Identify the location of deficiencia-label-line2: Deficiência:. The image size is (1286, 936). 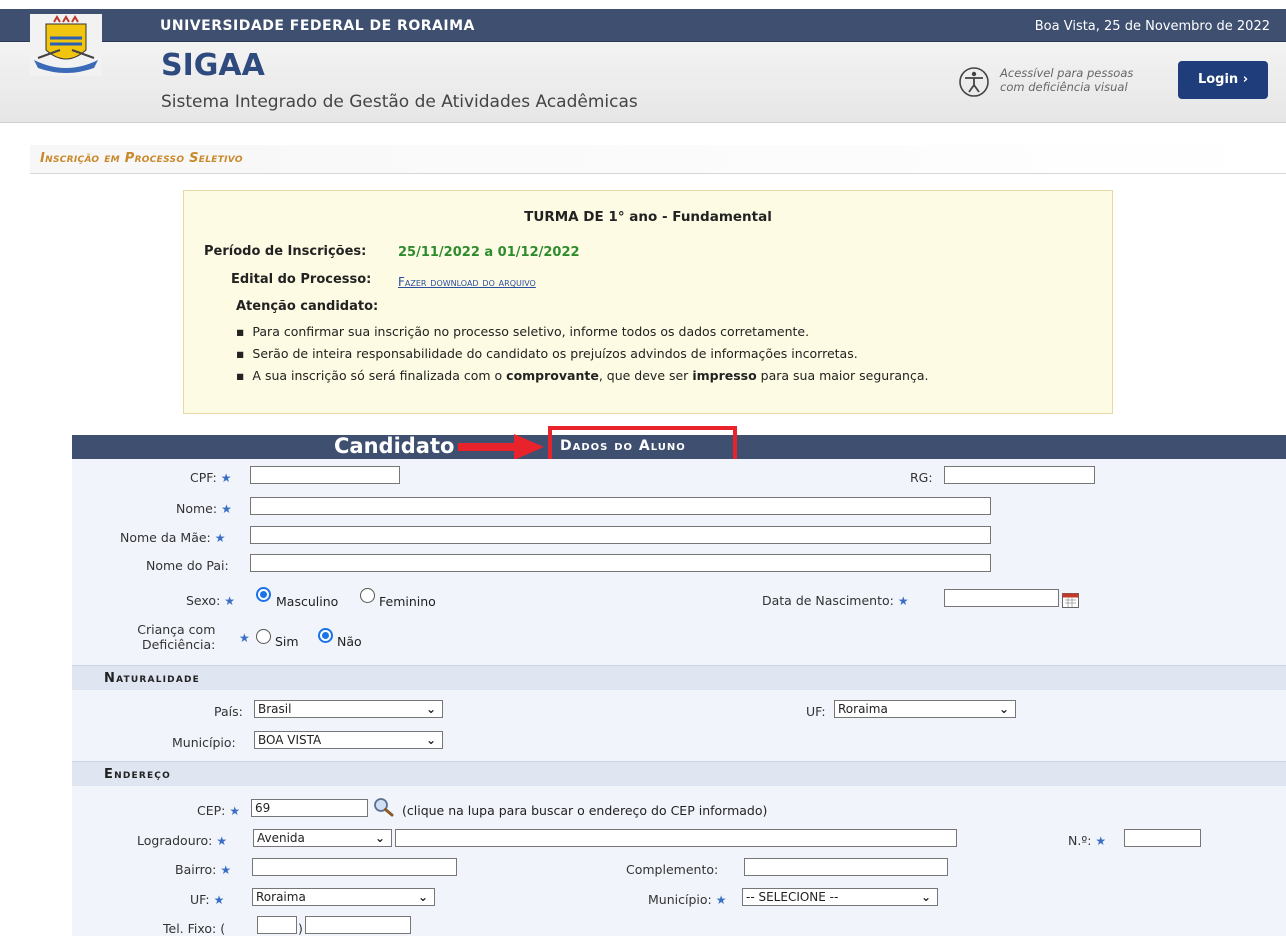
(179, 644).